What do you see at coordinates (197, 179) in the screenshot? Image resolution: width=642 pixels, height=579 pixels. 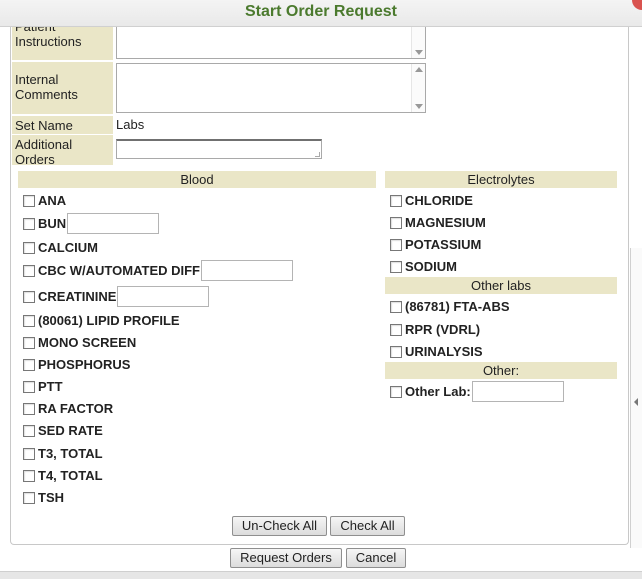 I see `blood-section-heading: Blood` at bounding box center [197, 179].